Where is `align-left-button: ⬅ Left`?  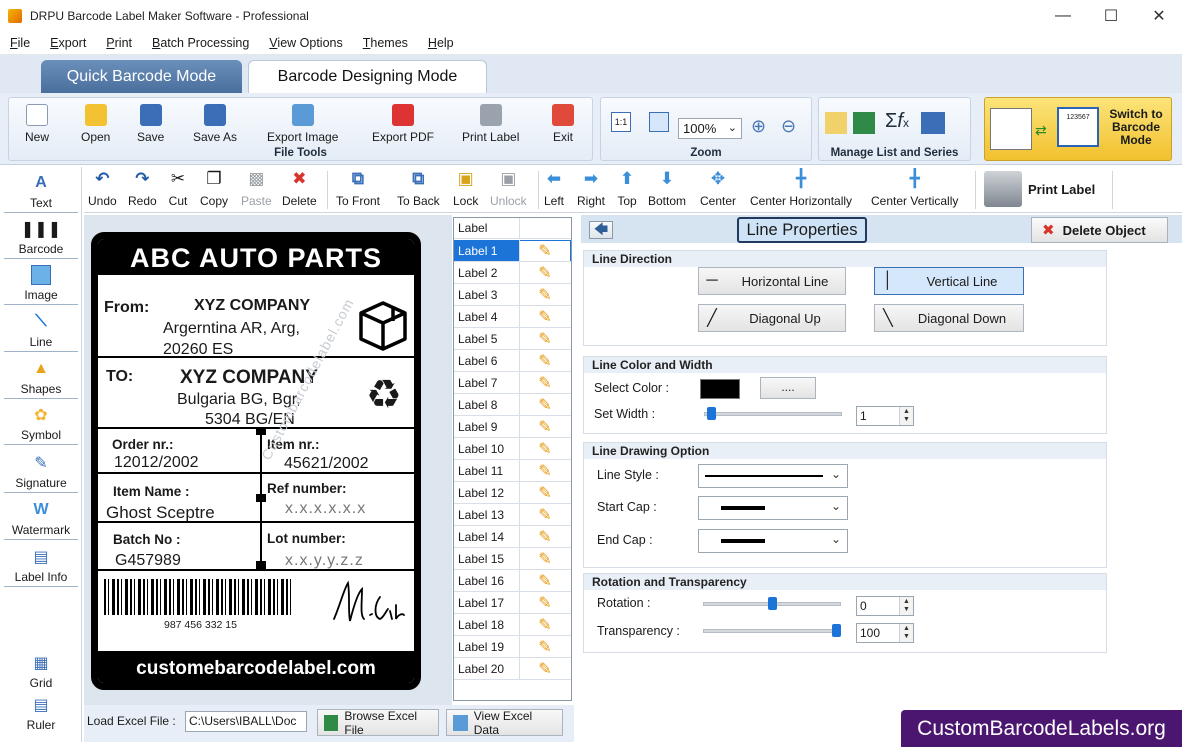
align-left-button: ⬅ Left is located at coordinates (554, 188).